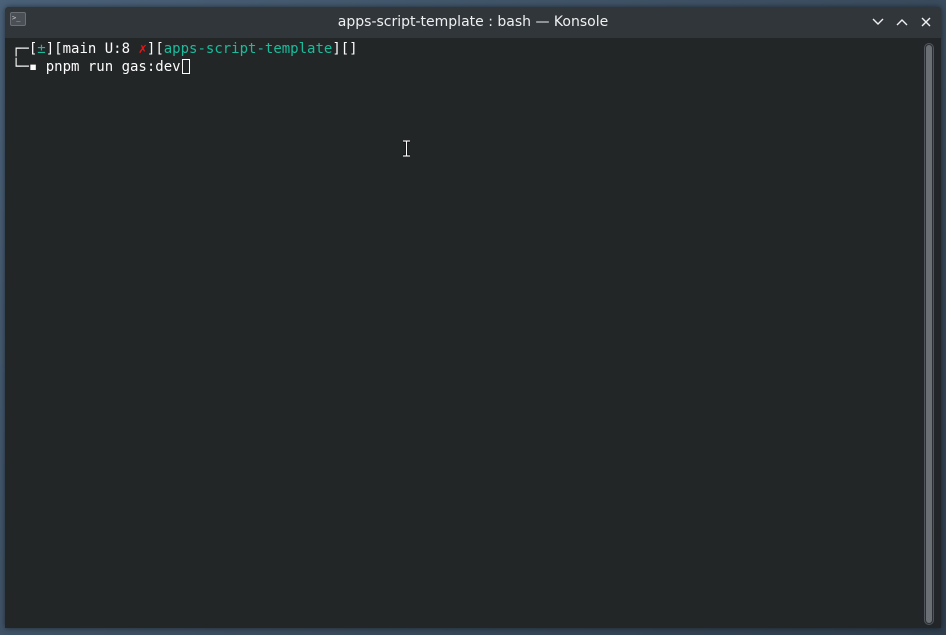 This screenshot has height=635, width=946. I want to click on close-icon, so click(926, 22).